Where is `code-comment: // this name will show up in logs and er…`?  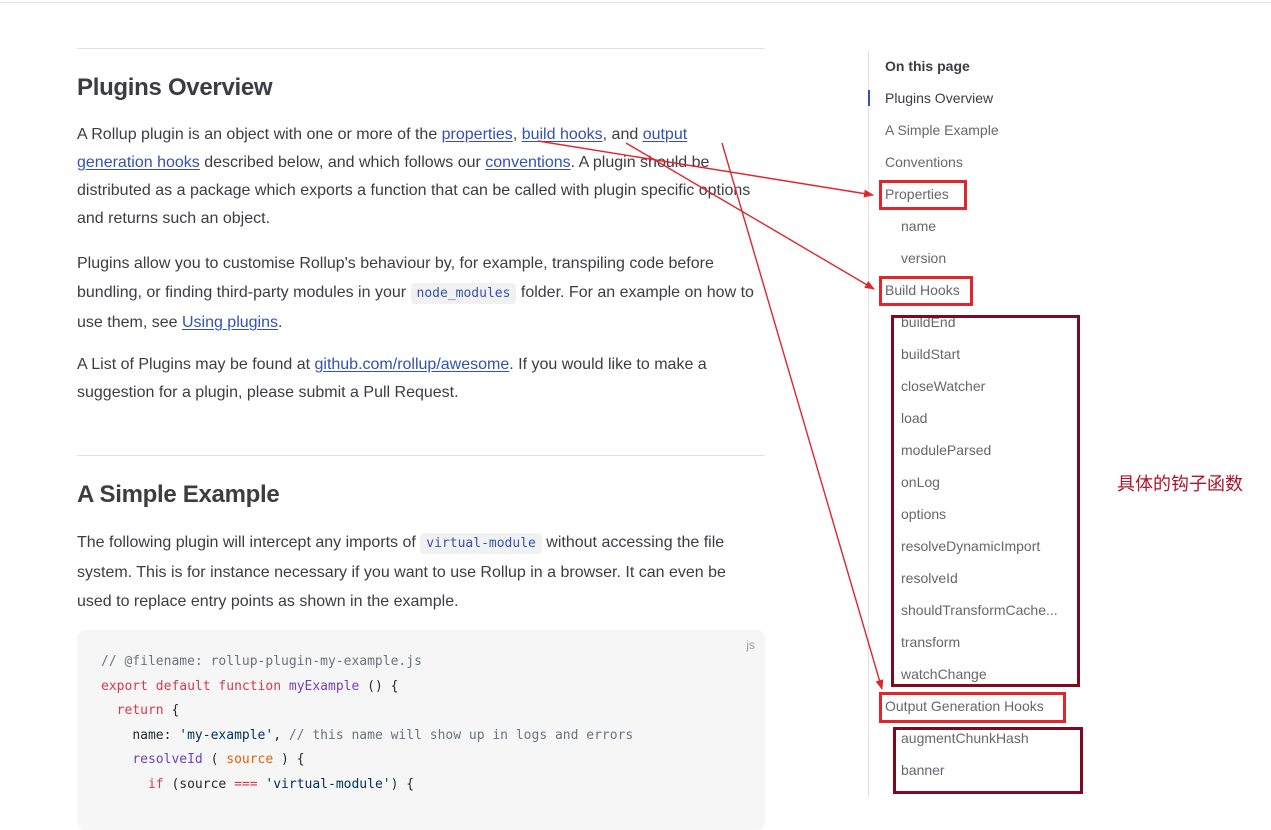 code-comment: // this name will show up in logs and er… is located at coordinates (461, 735).